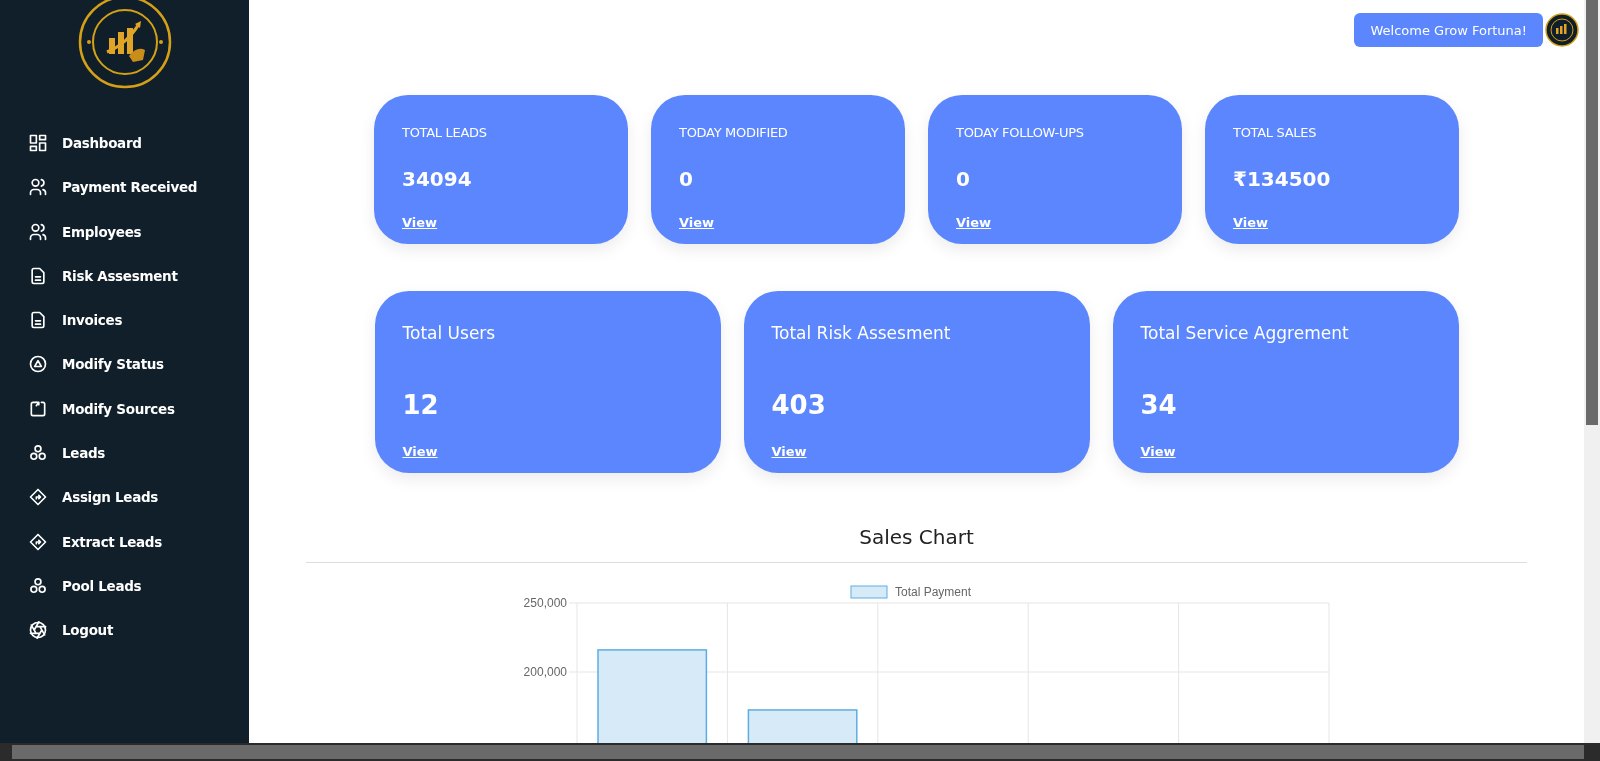  I want to click on sidebar-item: Extract Leads, so click(138, 541).